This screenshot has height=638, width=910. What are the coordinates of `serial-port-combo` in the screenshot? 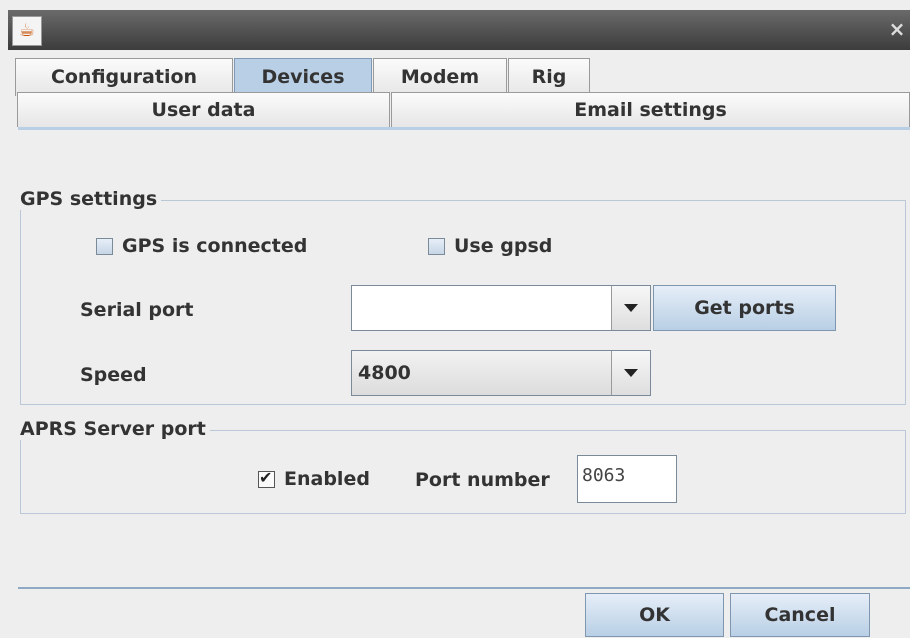 It's located at (501, 308).